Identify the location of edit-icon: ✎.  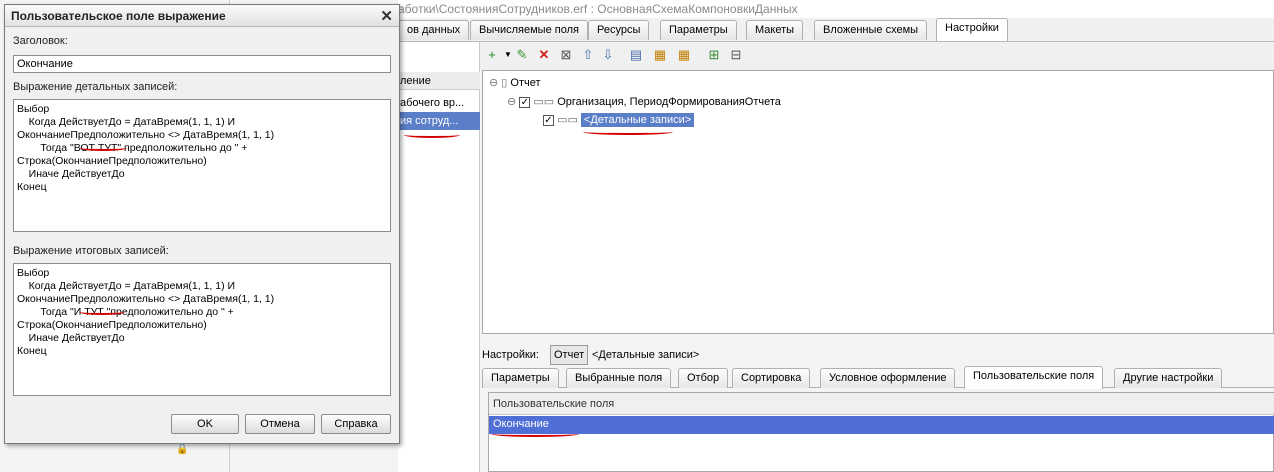
(522, 55).